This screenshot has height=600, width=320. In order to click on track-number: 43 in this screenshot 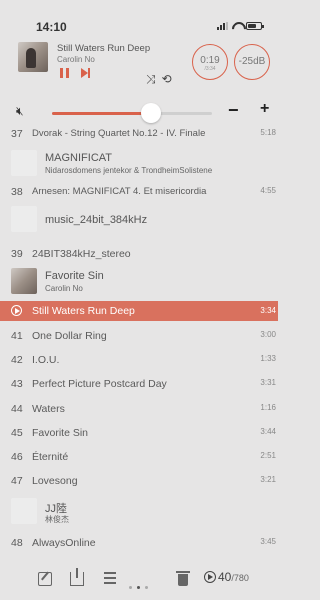, I will do `click(17, 384)`.